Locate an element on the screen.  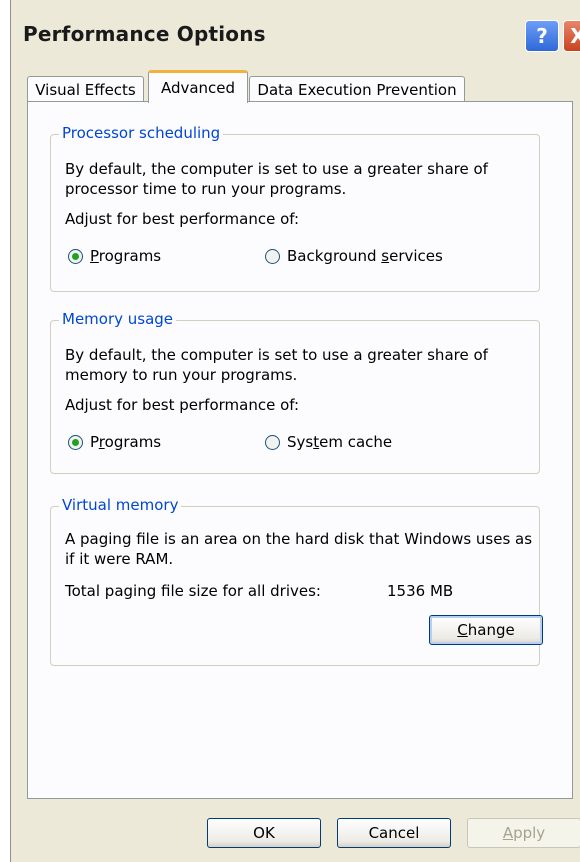
tab-advanced: Advanced is located at coordinates (198, 86).